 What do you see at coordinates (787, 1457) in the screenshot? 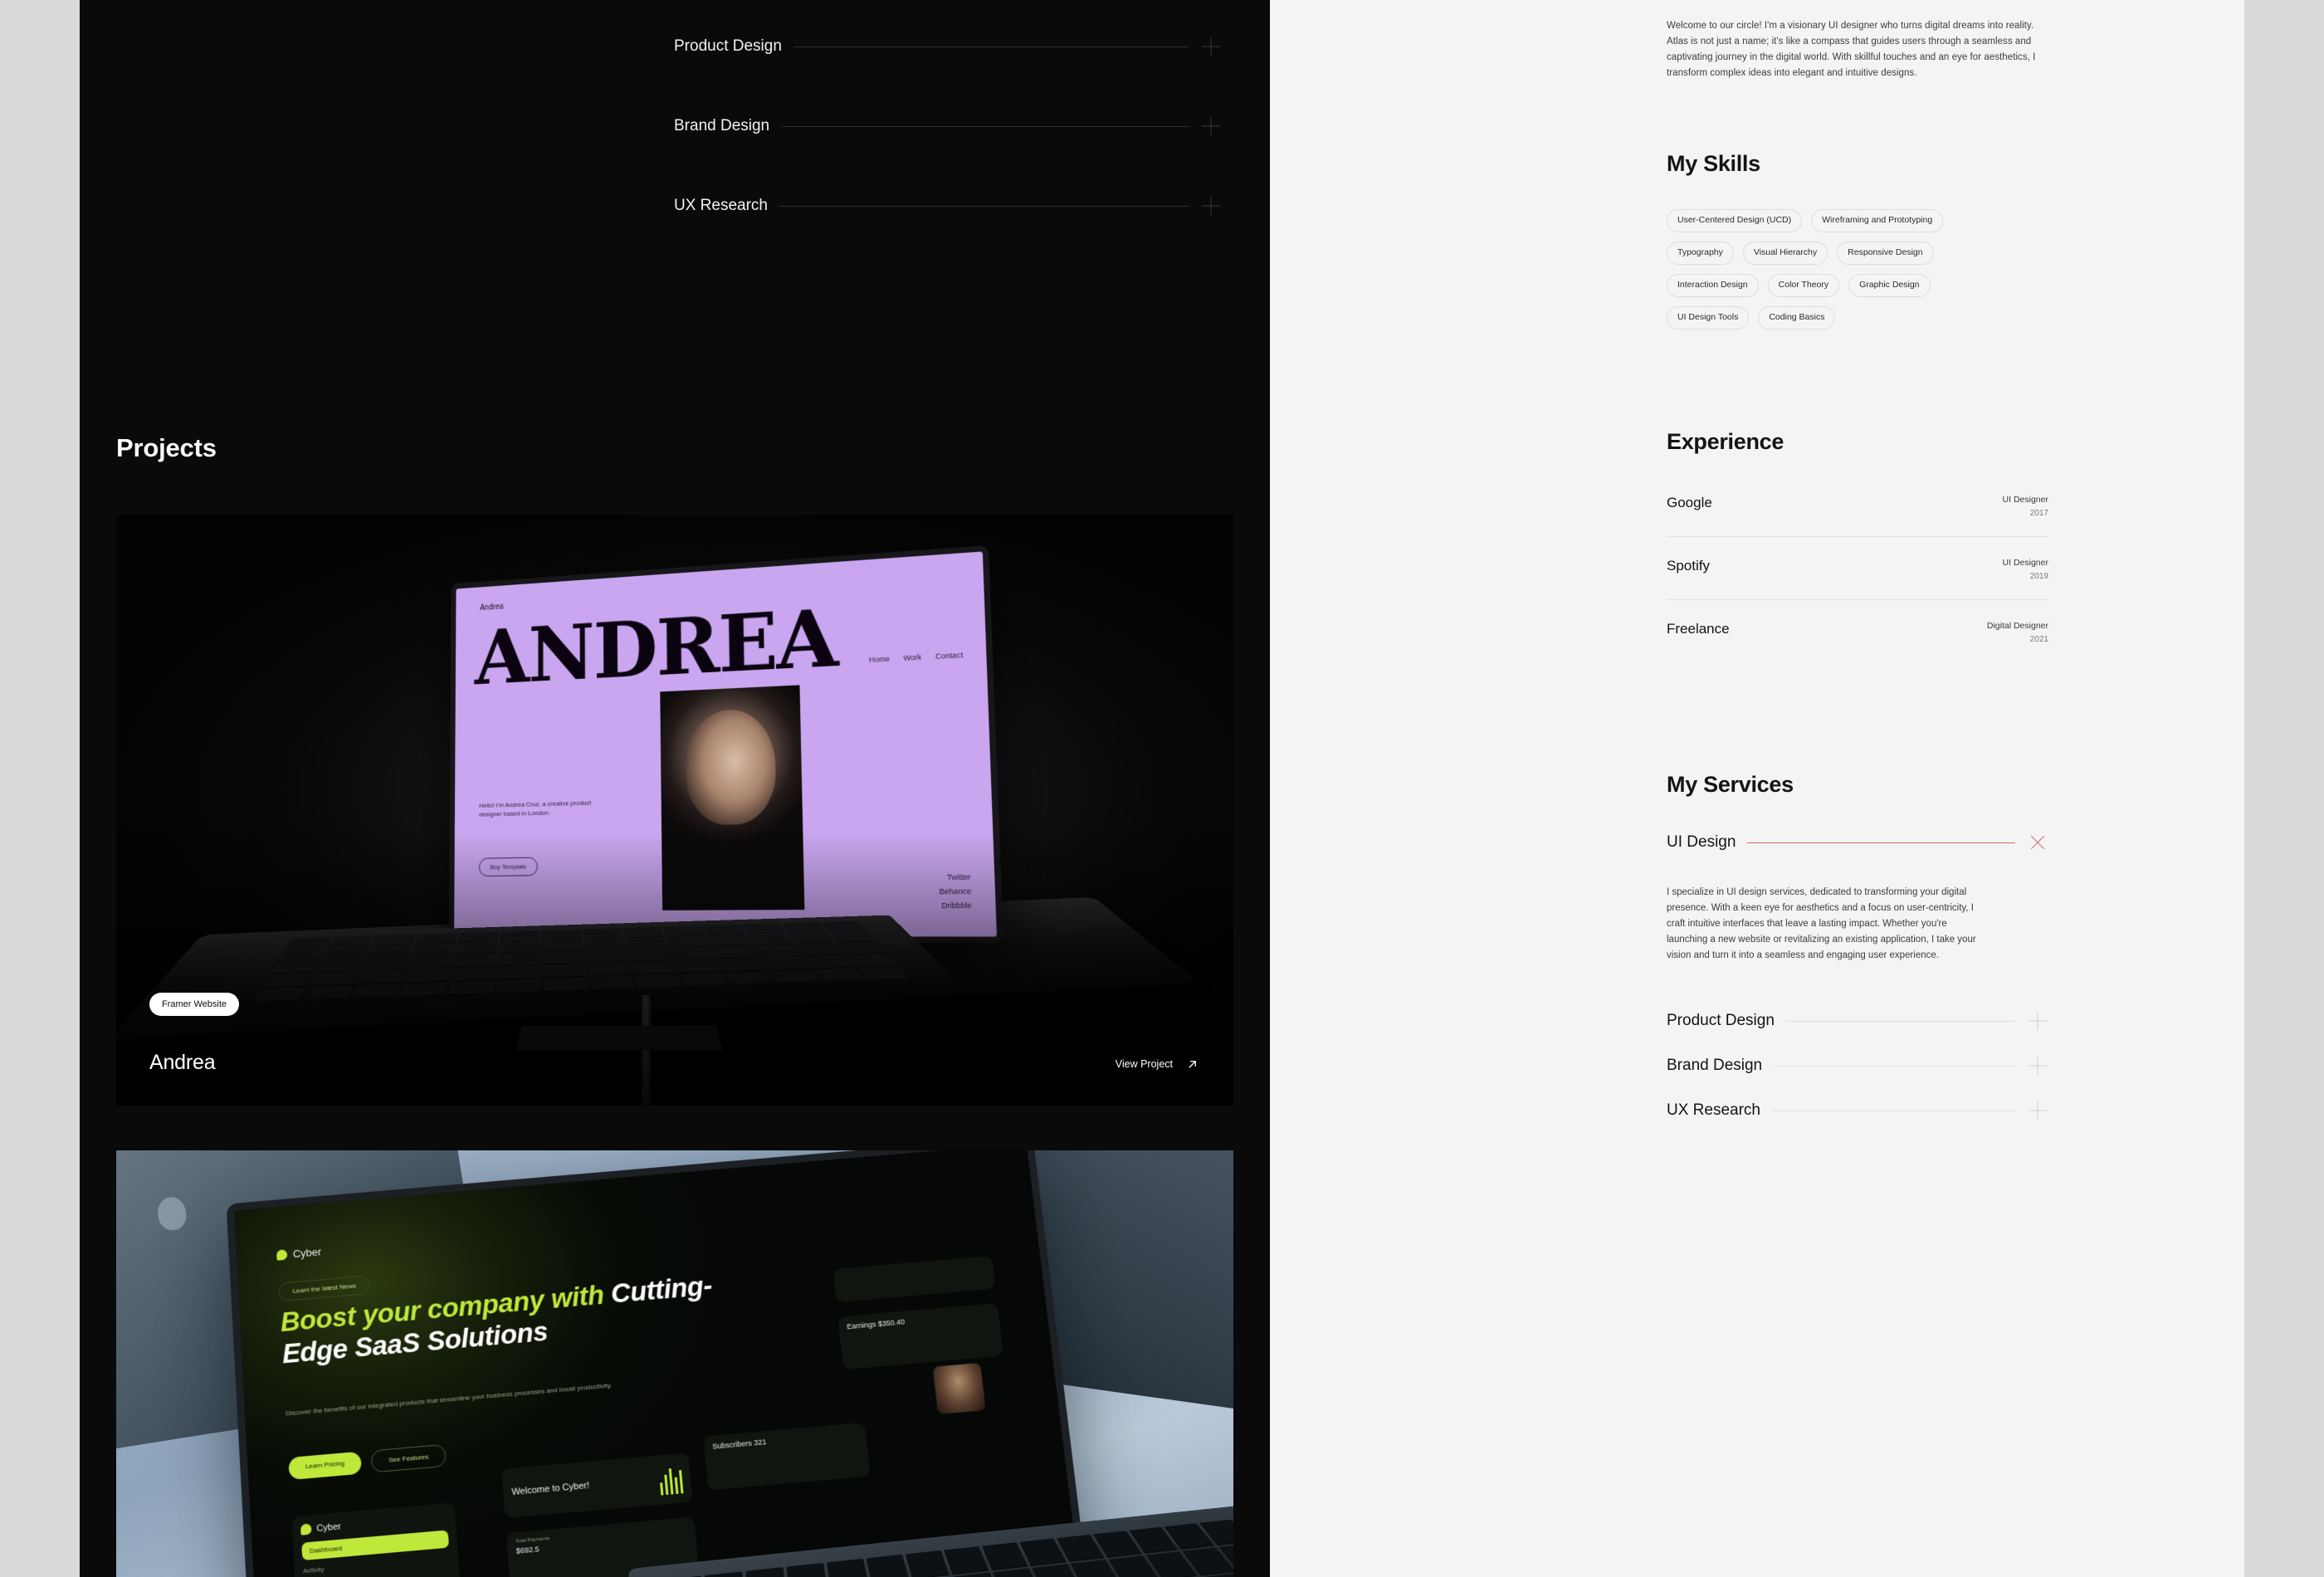
I see `saas-subscribers-card: Subscribers 321` at bounding box center [787, 1457].